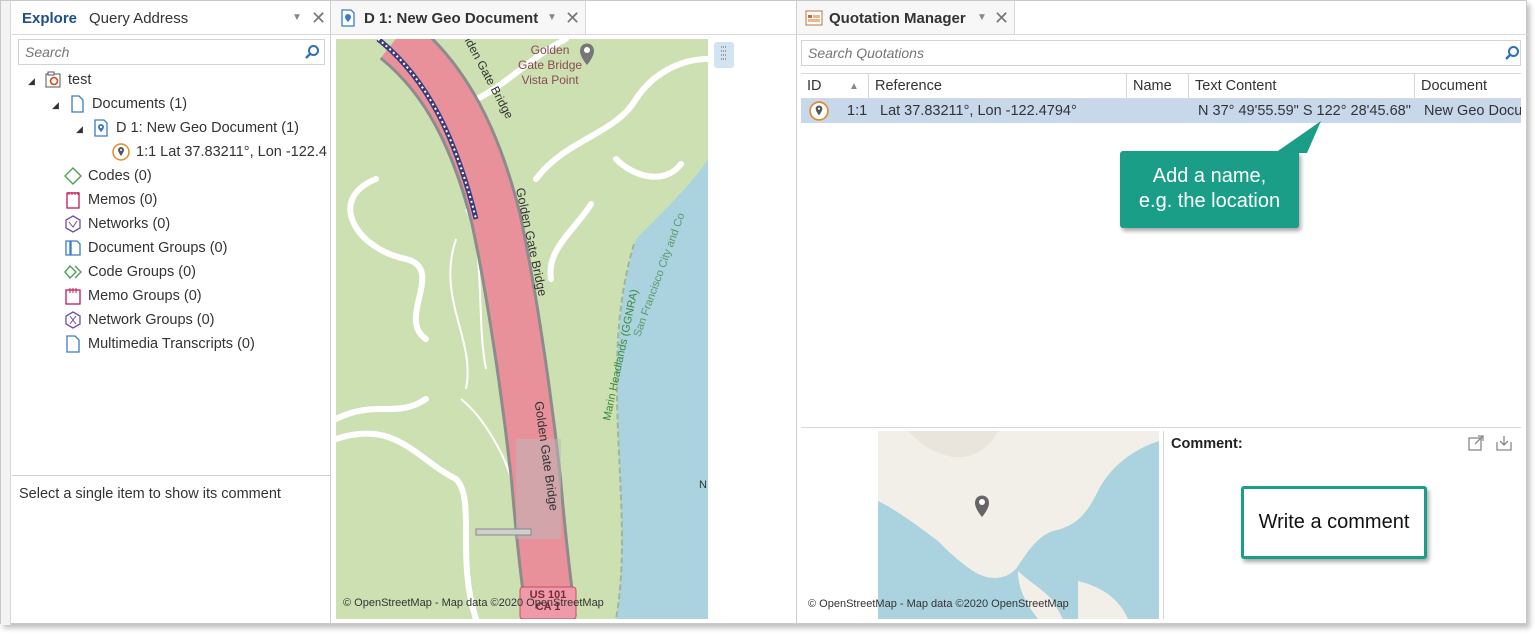  Describe the element at coordinates (1207, 444) in the screenshot. I see `comment-label: Comment:` at that location.